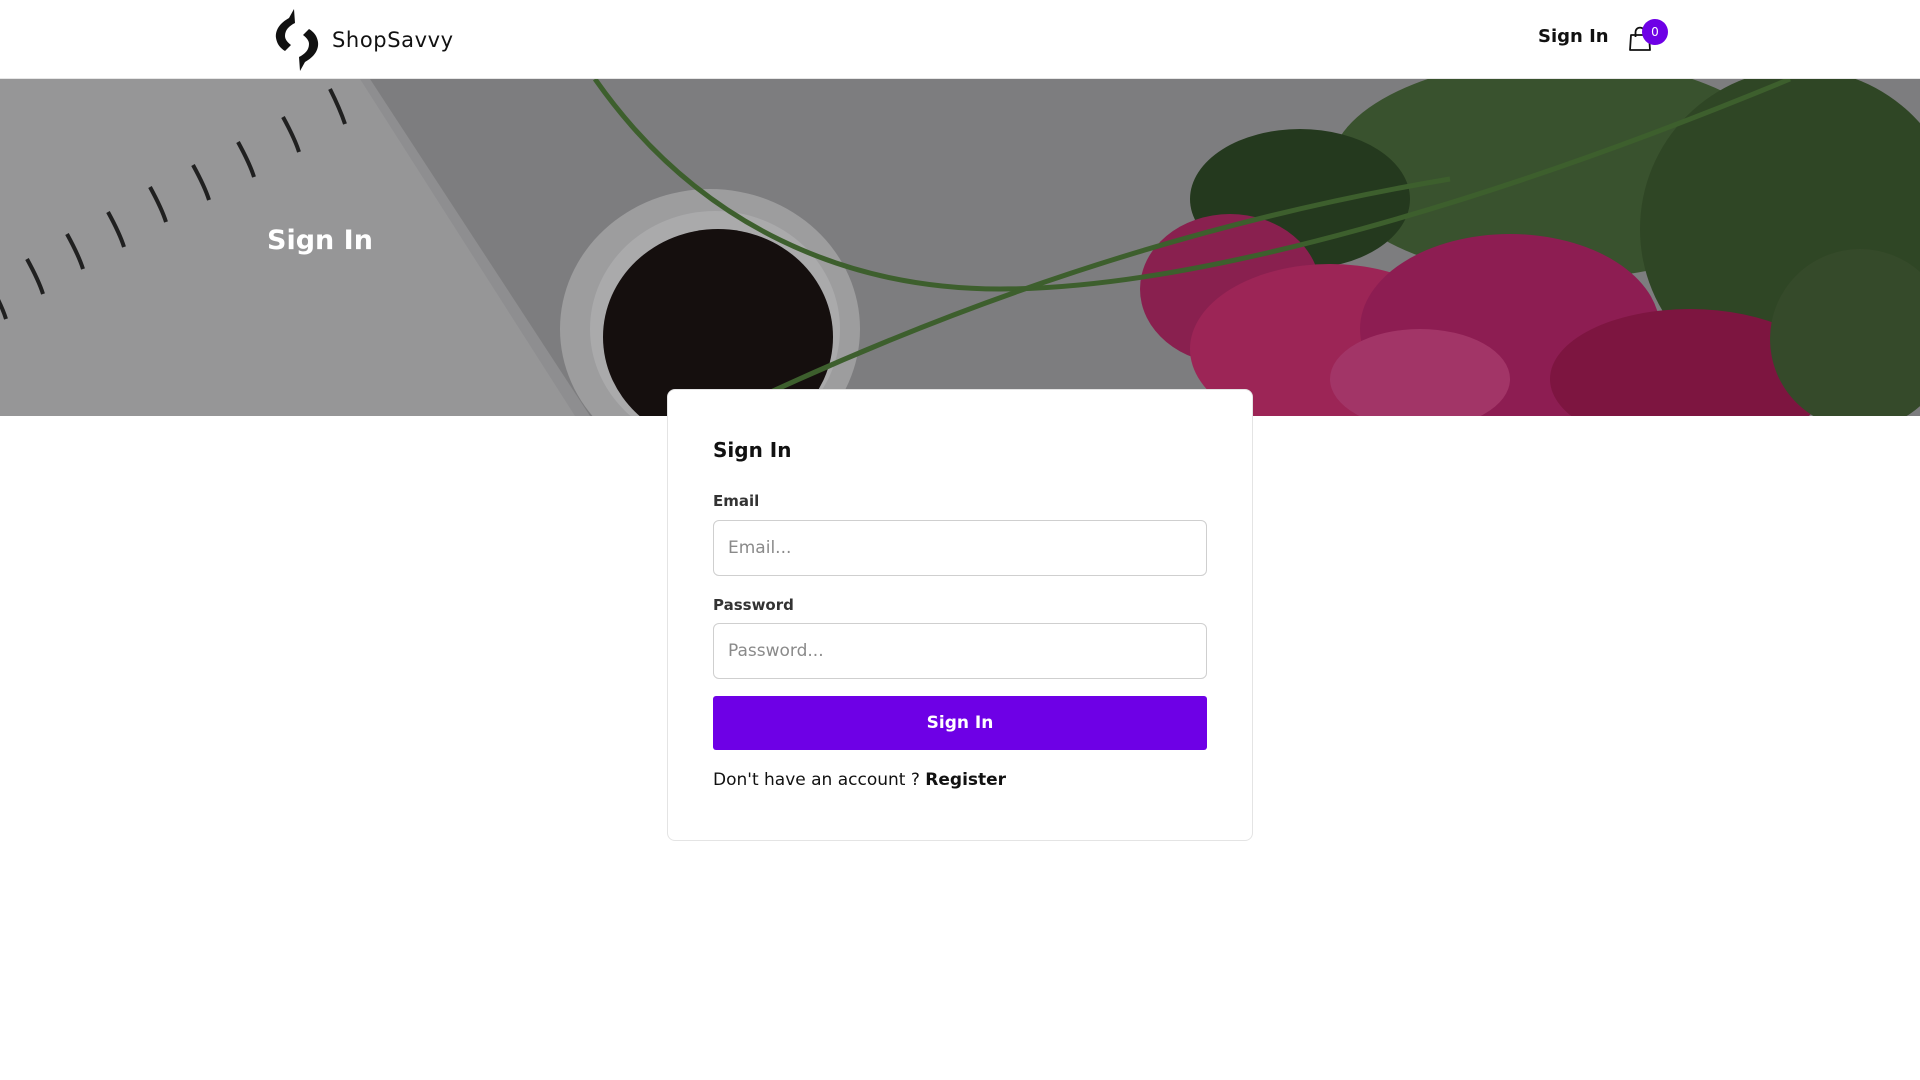 The image size is (1920, 1080). I want to click on nav-signin-link: Sign In, so click(1573, 36).